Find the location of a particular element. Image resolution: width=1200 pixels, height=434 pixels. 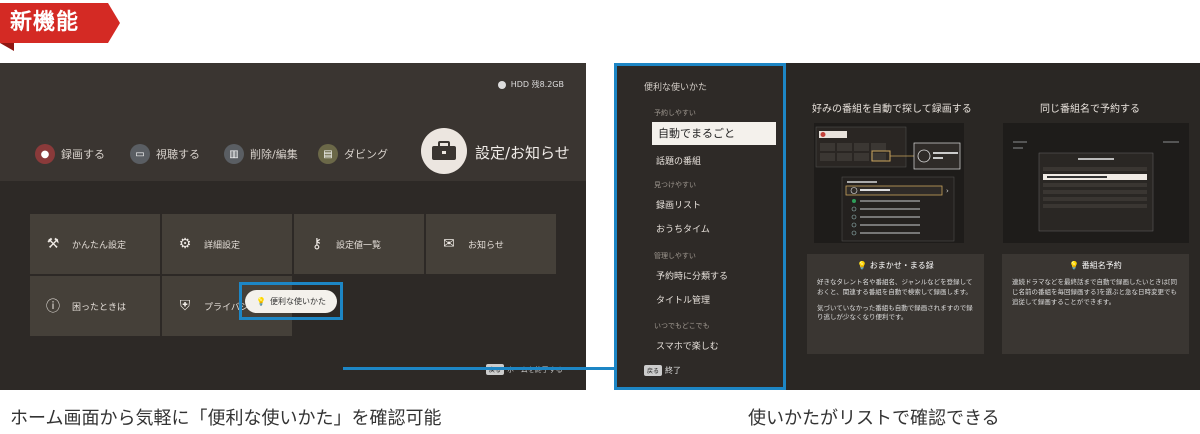

tile-notifications-label: お知らせ is located at coordinates (486, 245).